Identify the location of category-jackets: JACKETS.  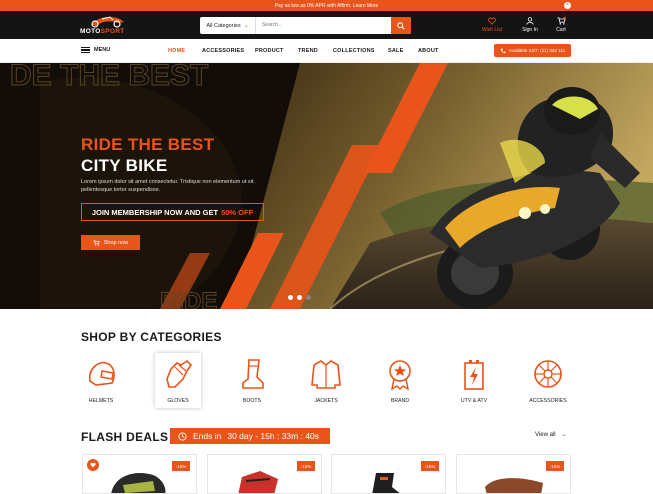
(326, 380).